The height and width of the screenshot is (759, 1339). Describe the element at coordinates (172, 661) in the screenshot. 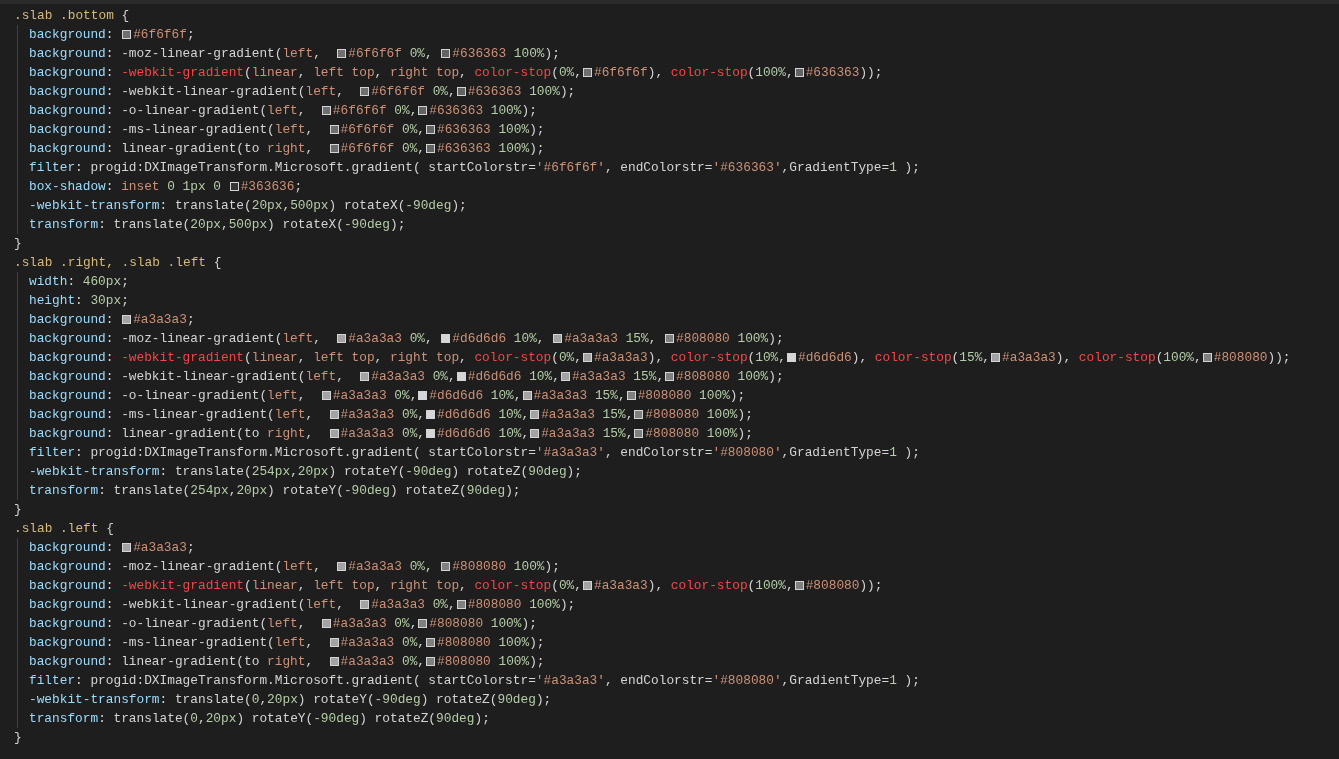

I see `code-text: background: linear-gradient(to right,` at that location.